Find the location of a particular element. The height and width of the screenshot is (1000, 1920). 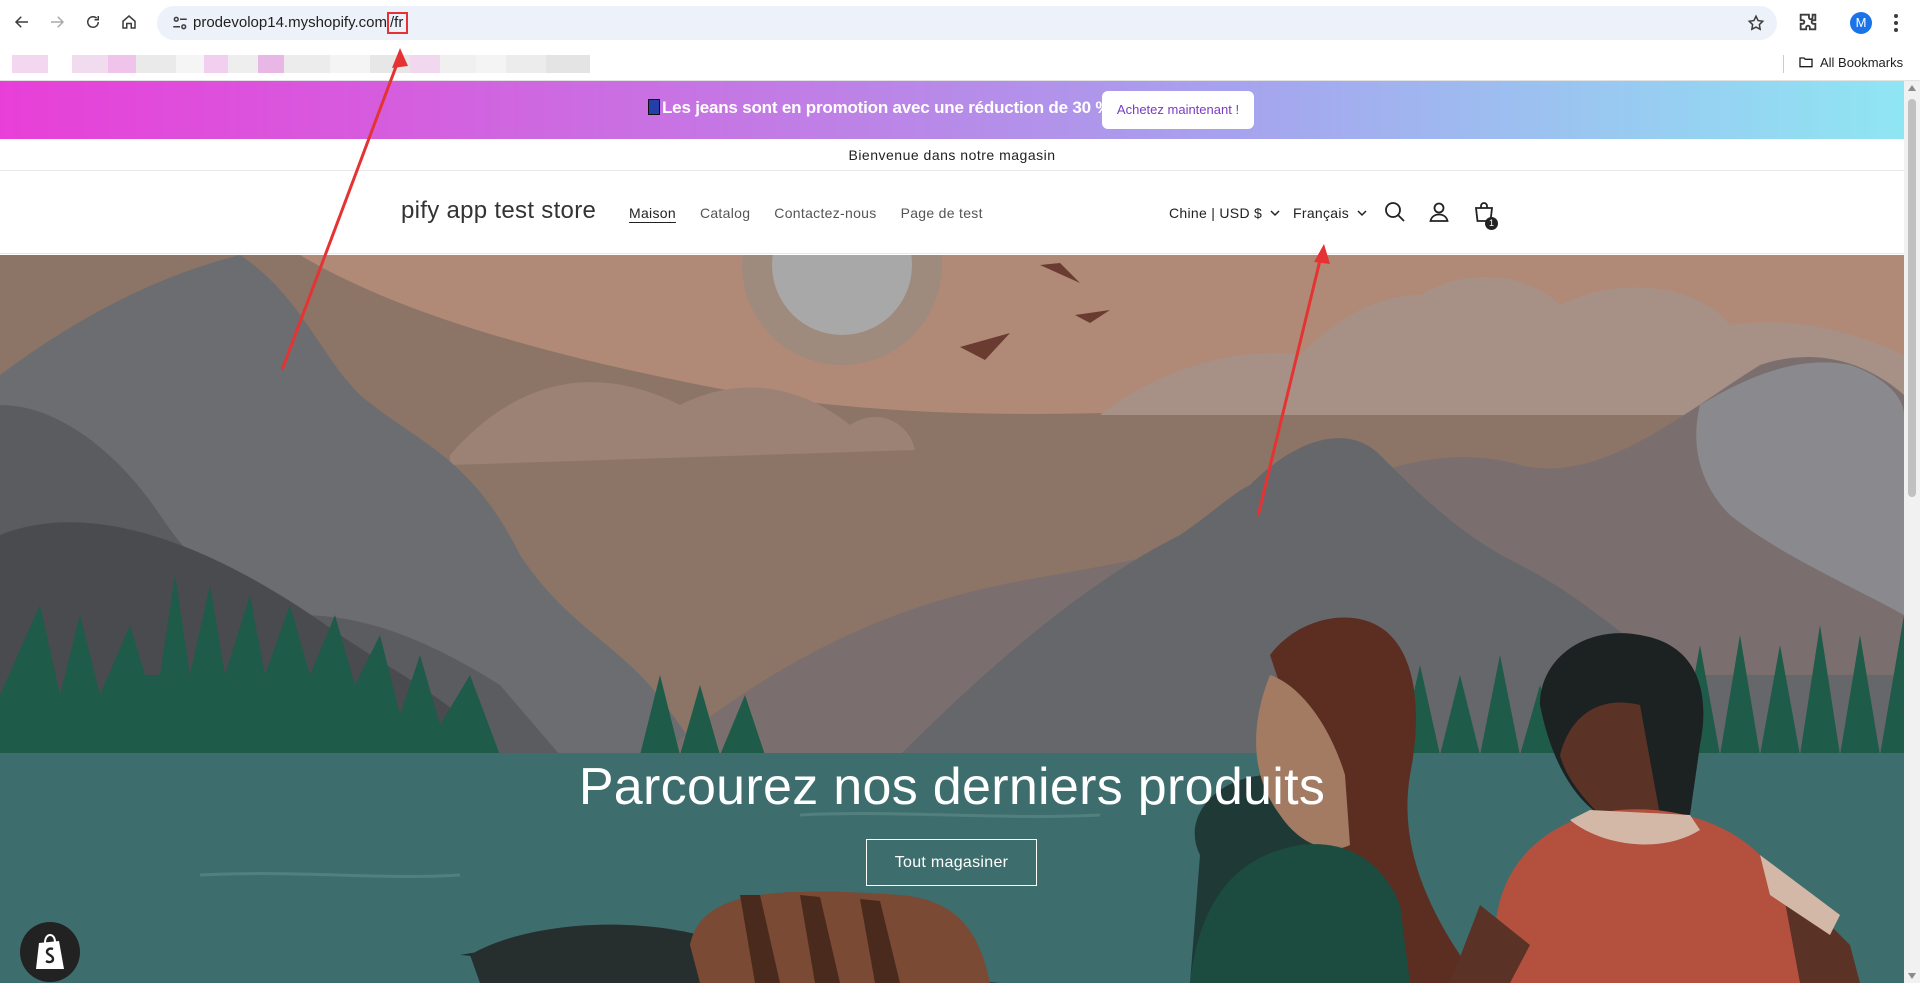

shop-all-button: Tout magasiner is located at coordinates (951, 862).